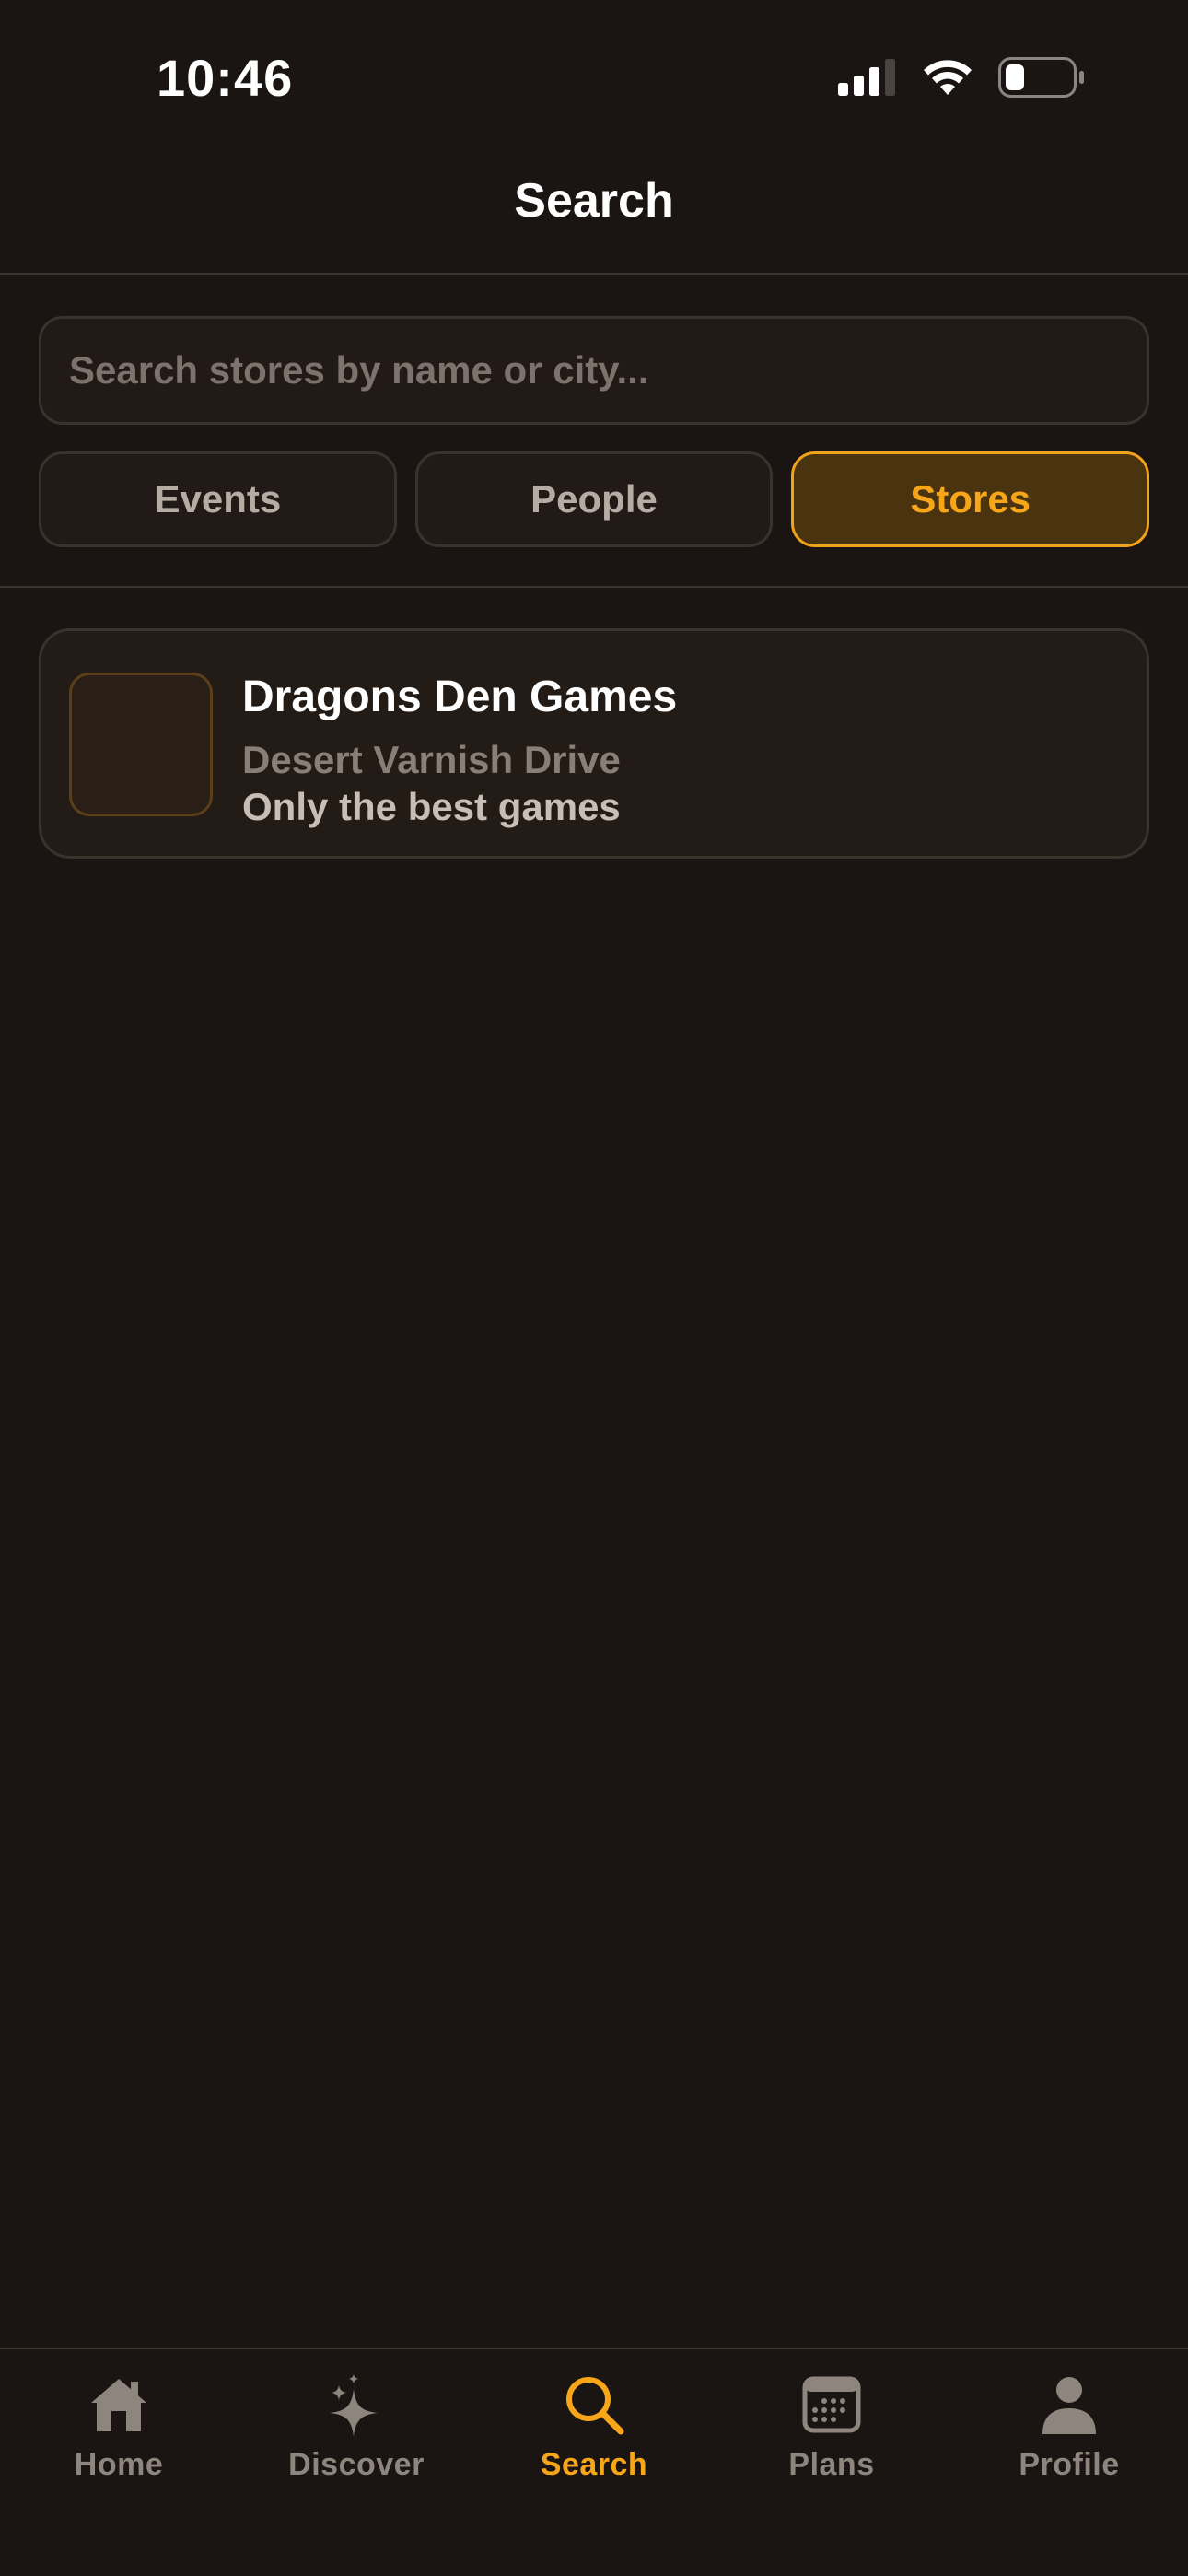 Image resolution: width=1188 pixels, height=2576 pixels. I want to click on wifi-icon, so click(948, 79).